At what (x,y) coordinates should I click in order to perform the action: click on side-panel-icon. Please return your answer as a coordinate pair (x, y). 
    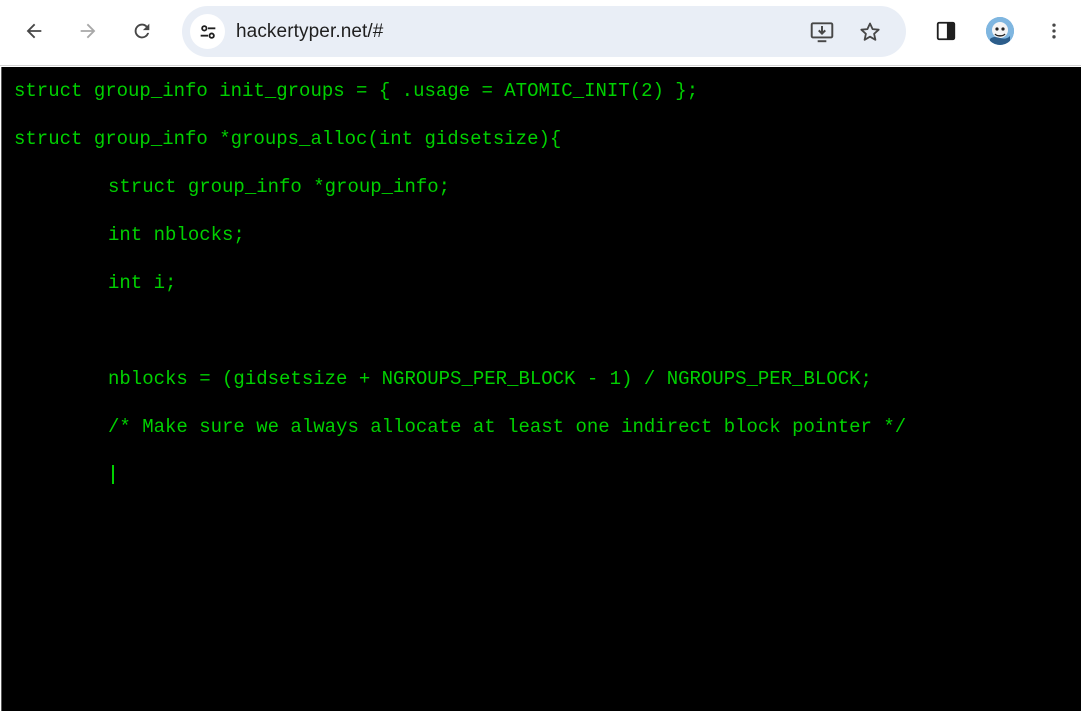
    Looking at the image, I should click on (946, 31).